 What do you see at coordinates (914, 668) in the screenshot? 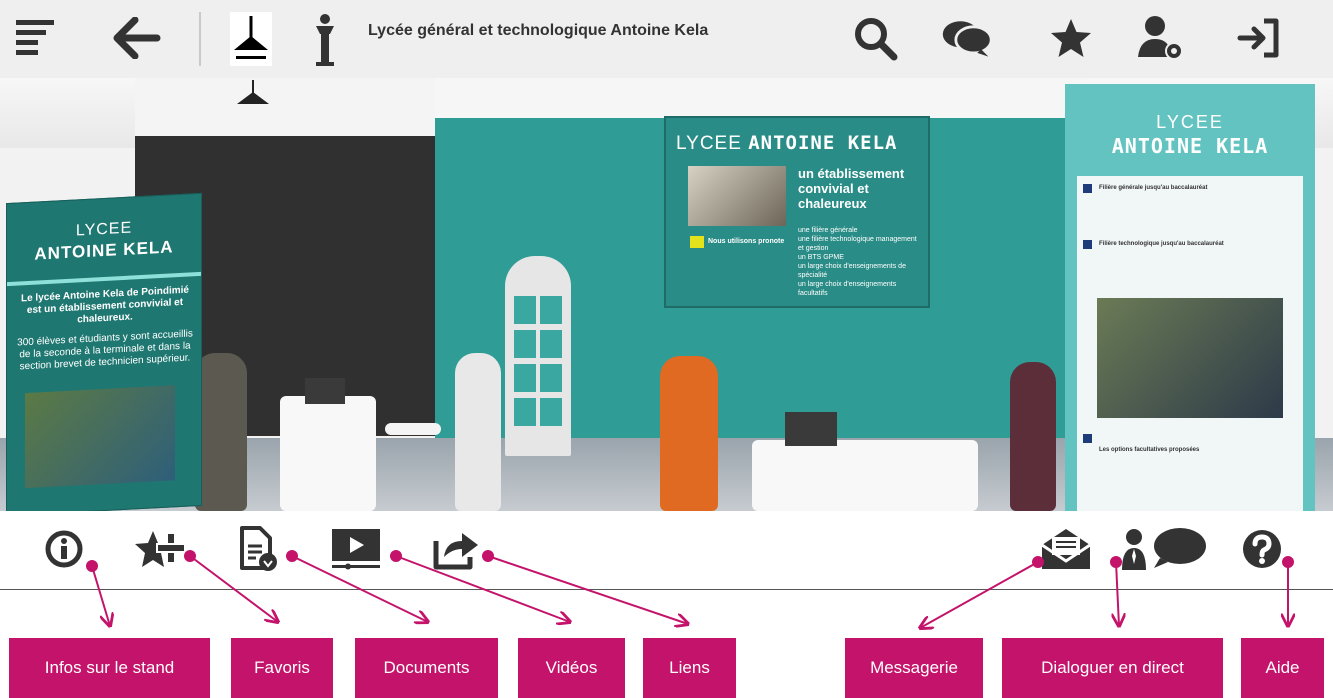
I see `callout-messagerie: Messagerie` at bounding box center [914, 668].